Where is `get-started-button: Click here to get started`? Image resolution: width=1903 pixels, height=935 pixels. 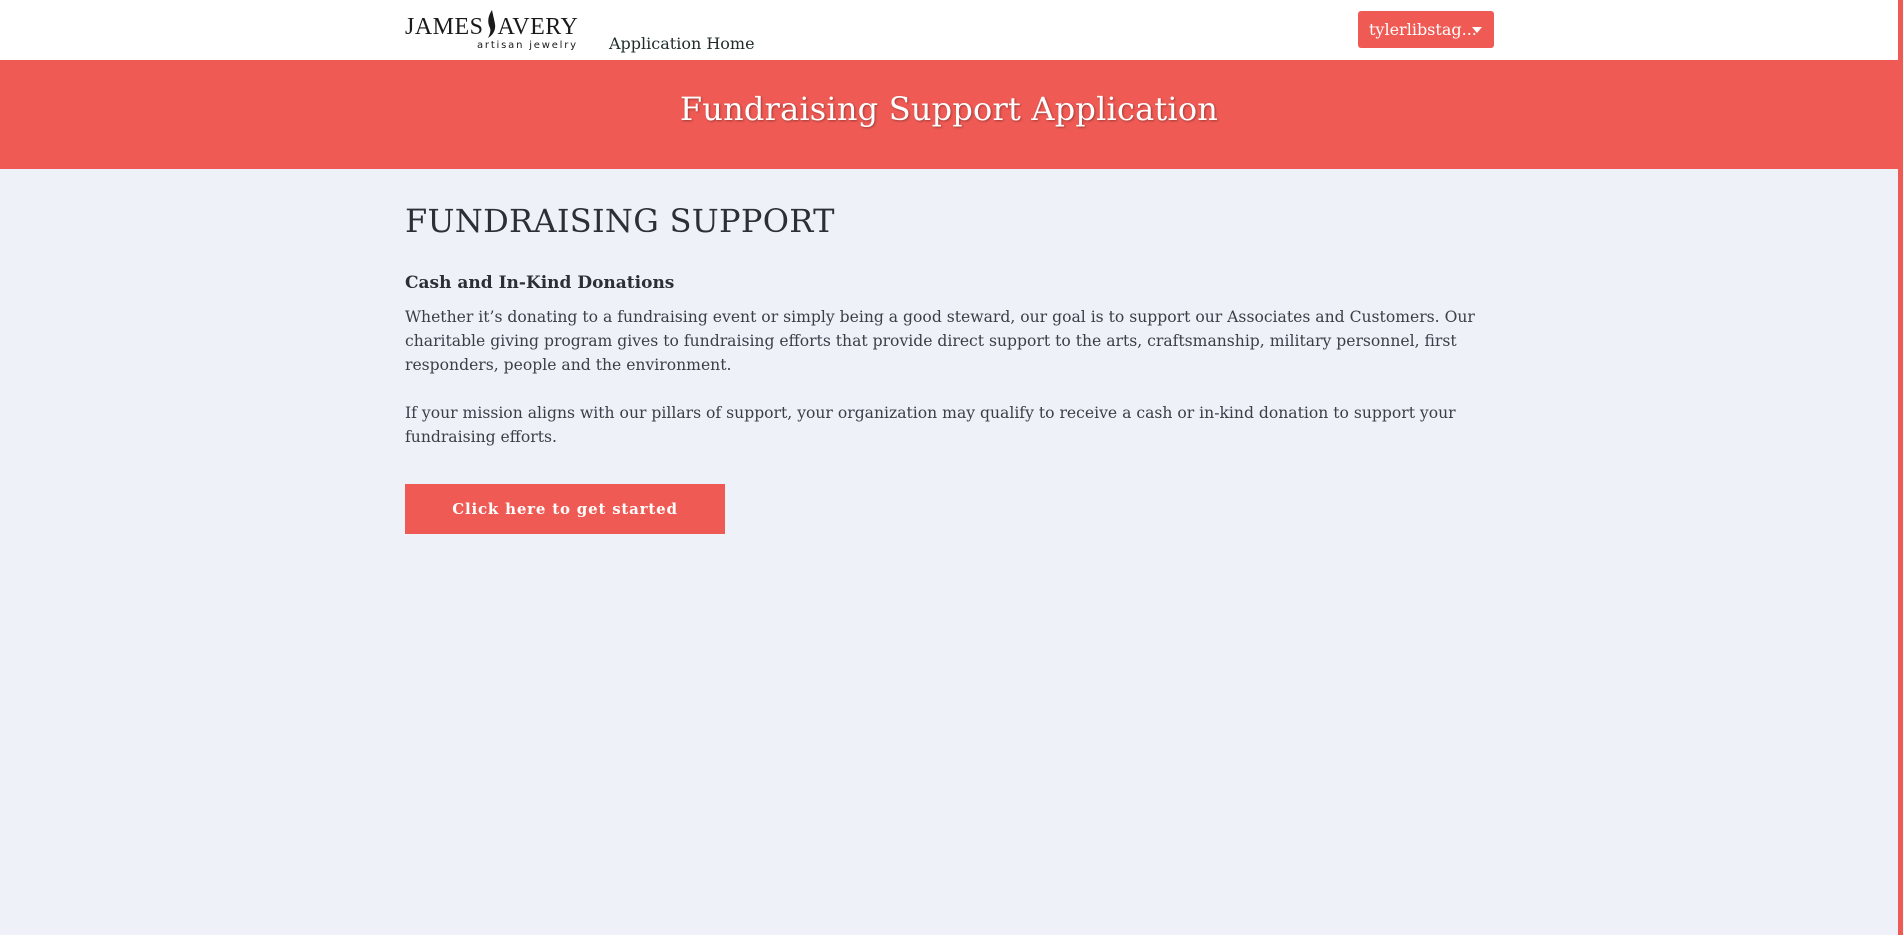
get-started-button: Click here to get started is located at coordinates (565, 509).